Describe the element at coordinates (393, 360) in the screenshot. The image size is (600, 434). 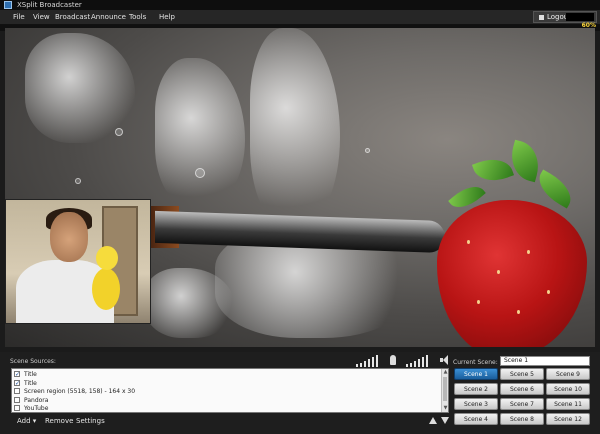
I see `microphone-icon` at that location.